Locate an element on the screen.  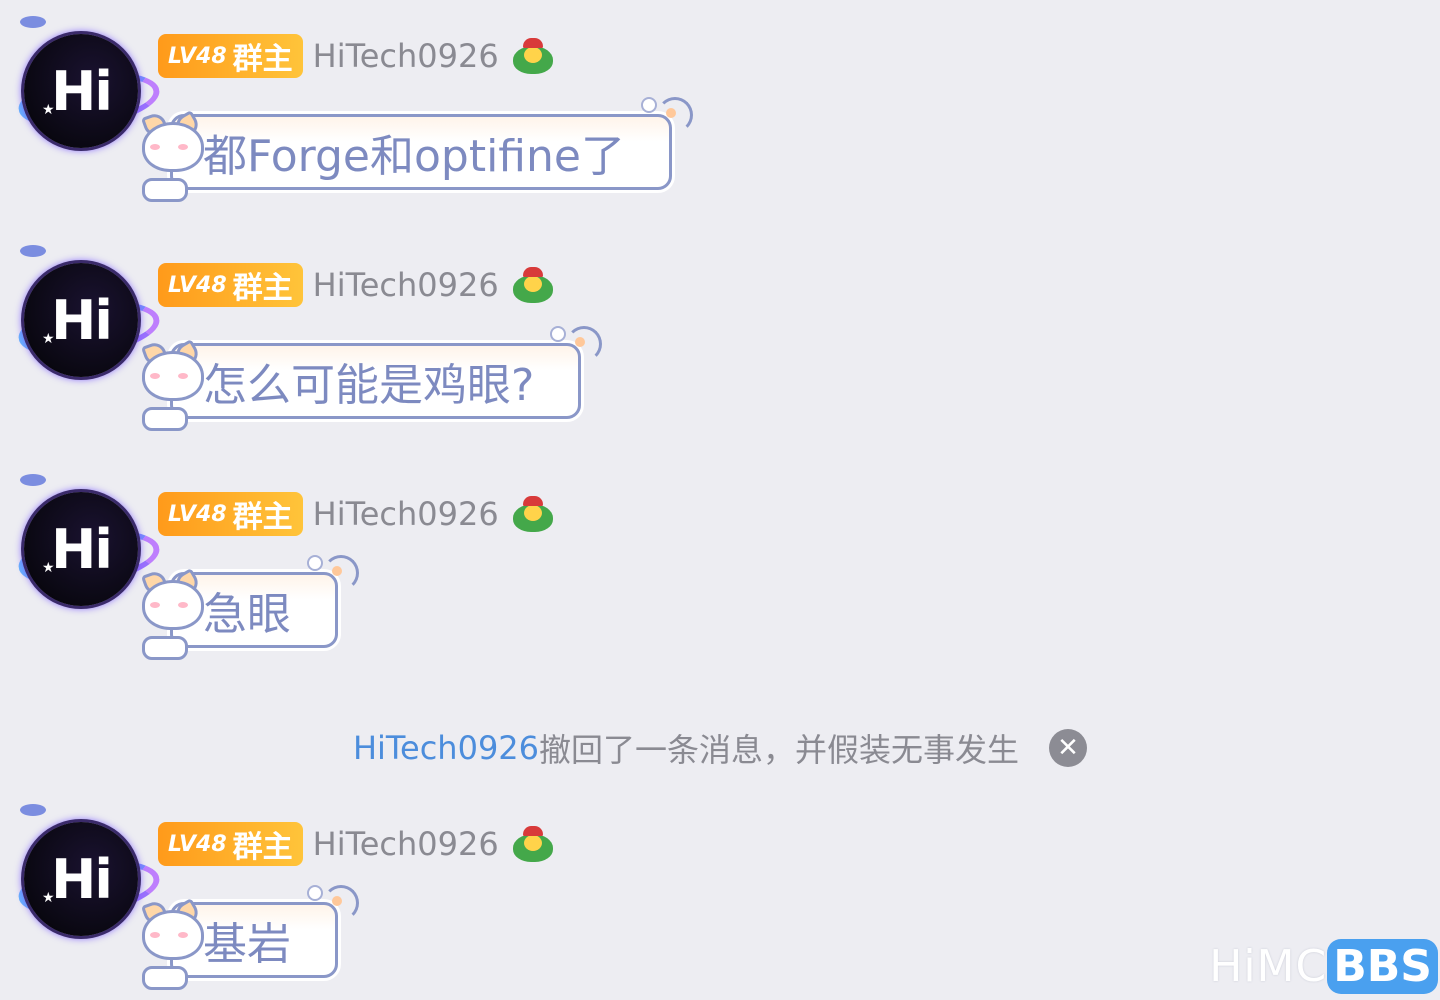
chat-message: Hi ★ LV48 群主 HiTech0926 怎么可能是鸡眼? is located at coordinates (450, 343).